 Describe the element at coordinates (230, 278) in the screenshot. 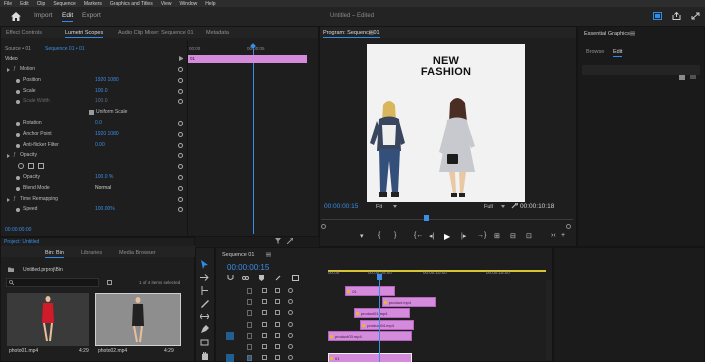

I see `snap-icon` at that location.